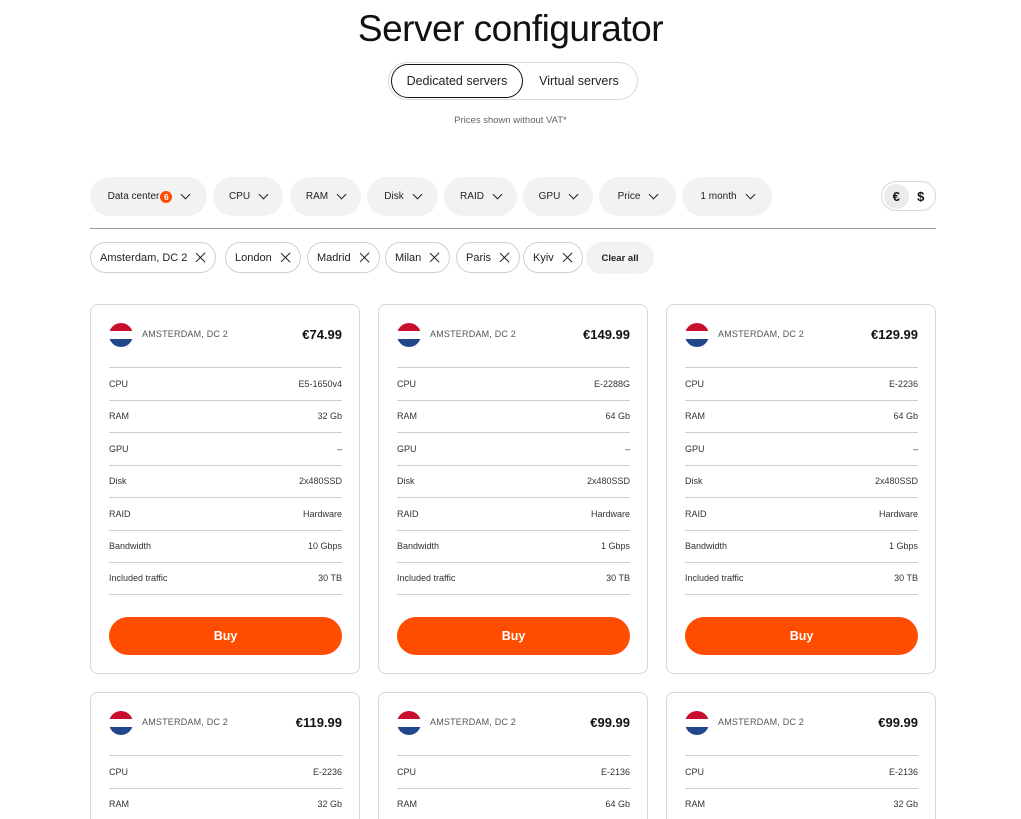  I want to click on filter-period: 1 month, so click(727, 196).